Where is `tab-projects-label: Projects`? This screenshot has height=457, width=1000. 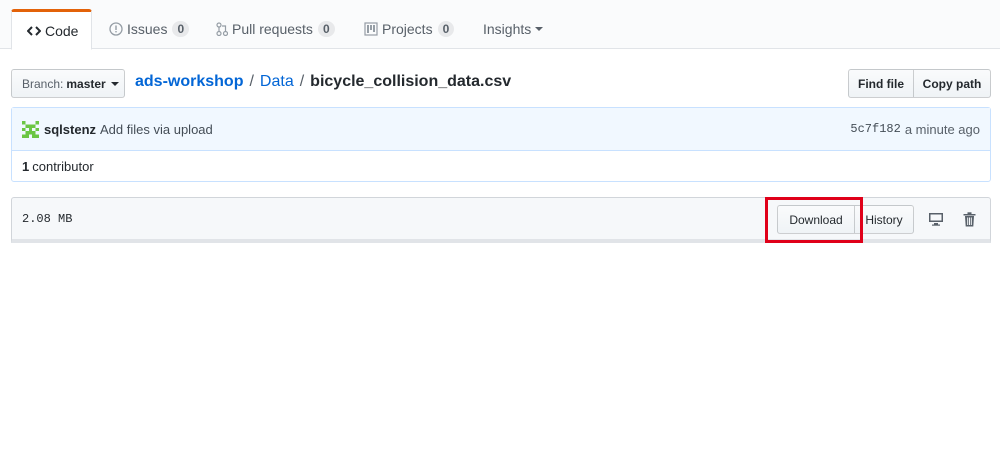 tab-projects-label: Projects is located at coordinates (407, 29).